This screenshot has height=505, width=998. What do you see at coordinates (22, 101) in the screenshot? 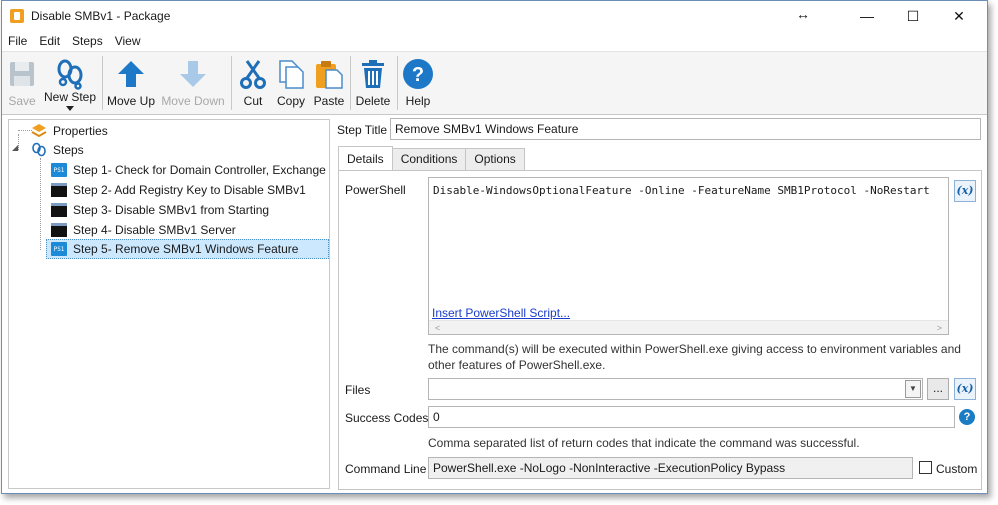
I see `save-label: Save` at bounding box center [22, 101].